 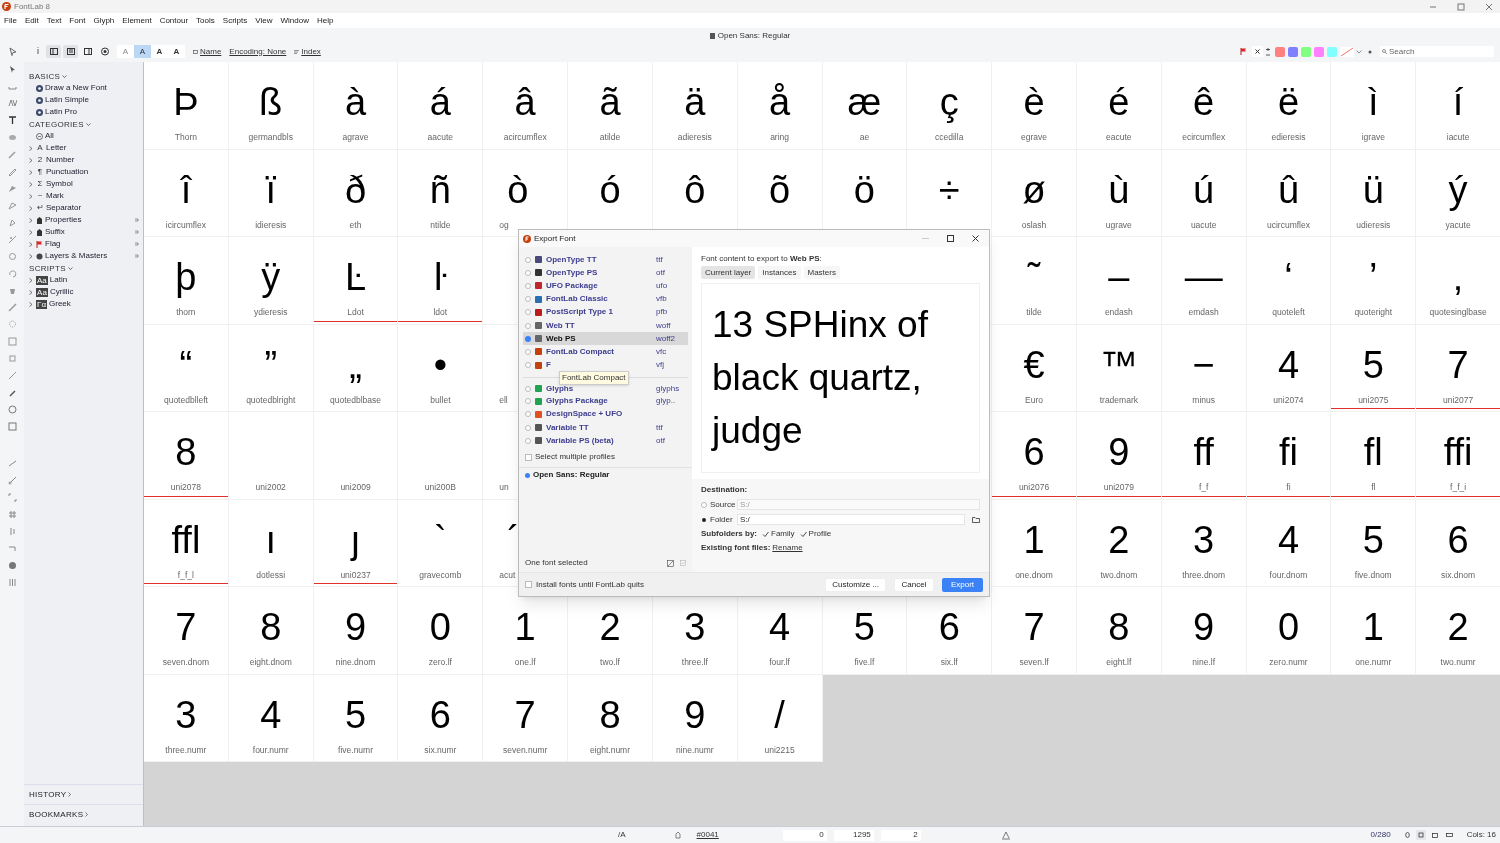 I want to click on glyph-name: trademark, so click(x=1118, y=400).